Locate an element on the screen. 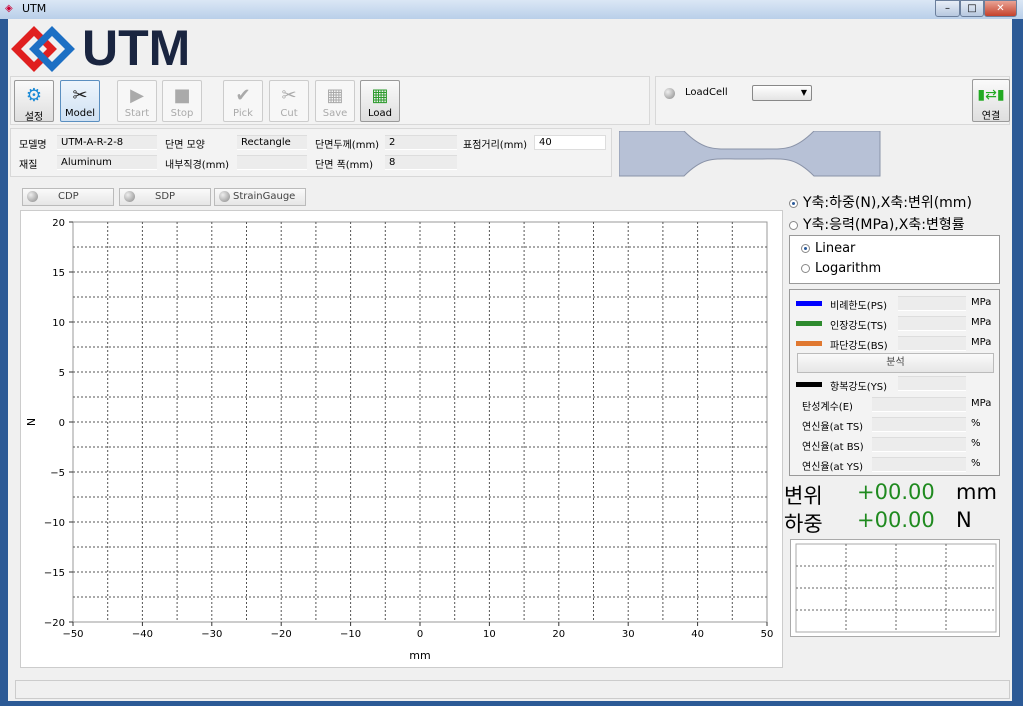 The image size is (1023, 706). connect-button: ▮⇄▮ 연결 is located at coordinates (991, 100).